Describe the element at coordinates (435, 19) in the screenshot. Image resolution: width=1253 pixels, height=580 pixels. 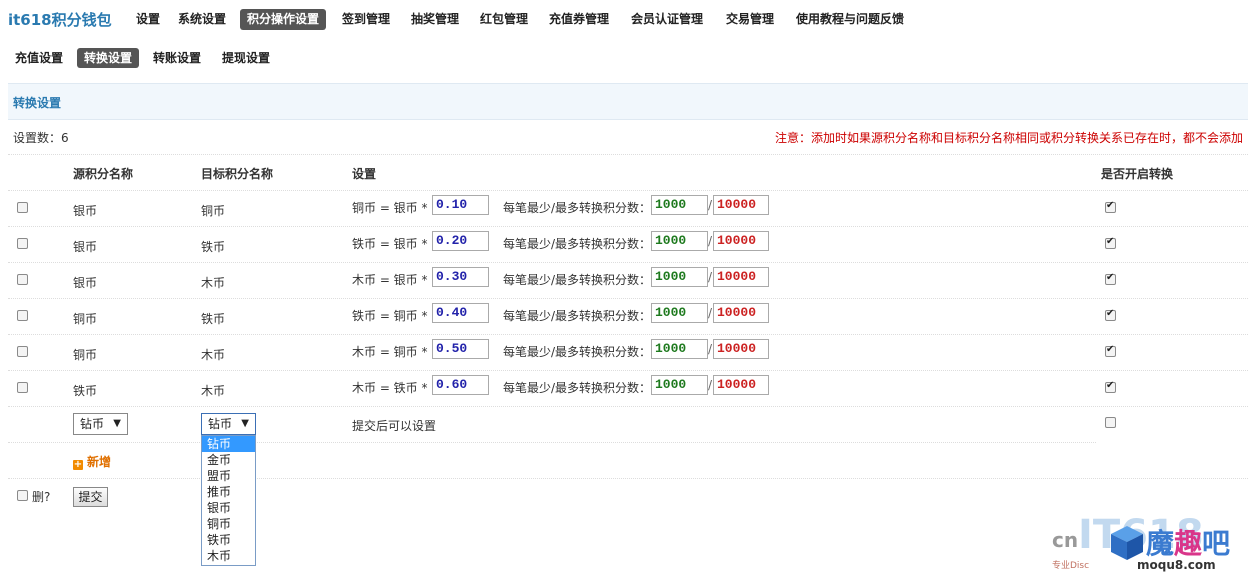
I see `top-nav-item: 抽奖管理` at that location.